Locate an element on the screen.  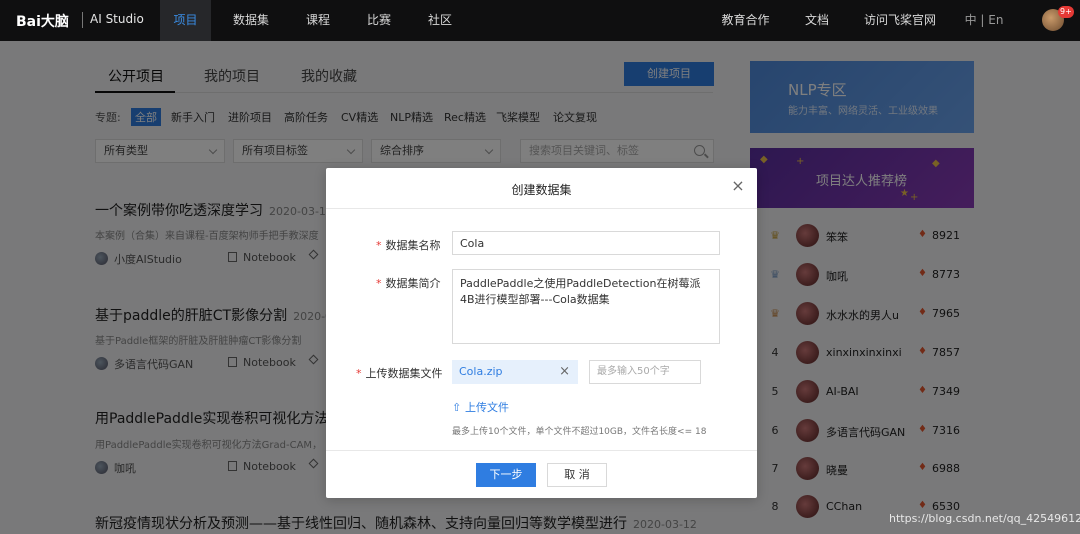
baidu-logo: Bai大脑 is located at coordinates (42, 21).